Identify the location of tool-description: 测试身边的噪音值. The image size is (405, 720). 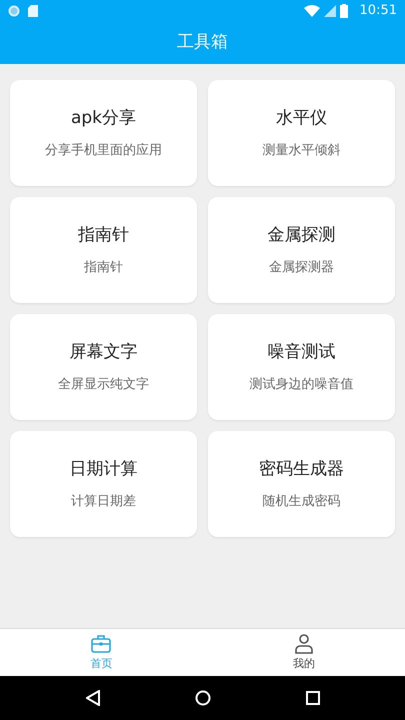
(302, 385).